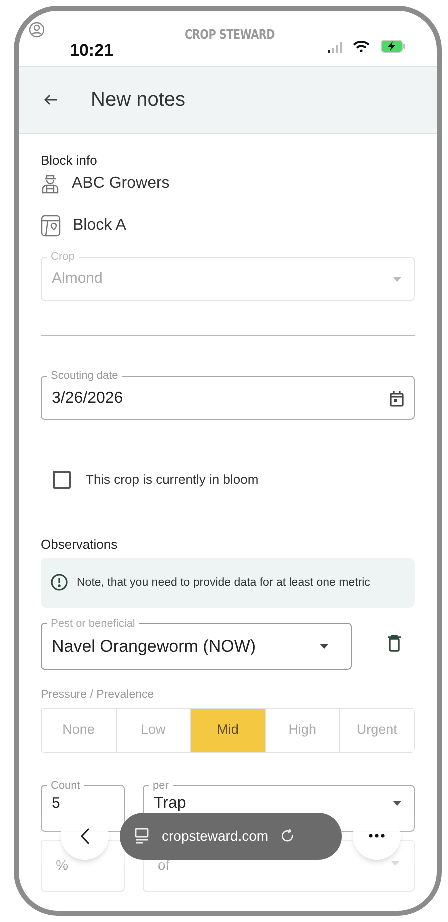 The width and height of the screenshot is (448, 922). Describe the element at coordinates (394, 643) in the screenshot. I see `trash-icon` at that location.